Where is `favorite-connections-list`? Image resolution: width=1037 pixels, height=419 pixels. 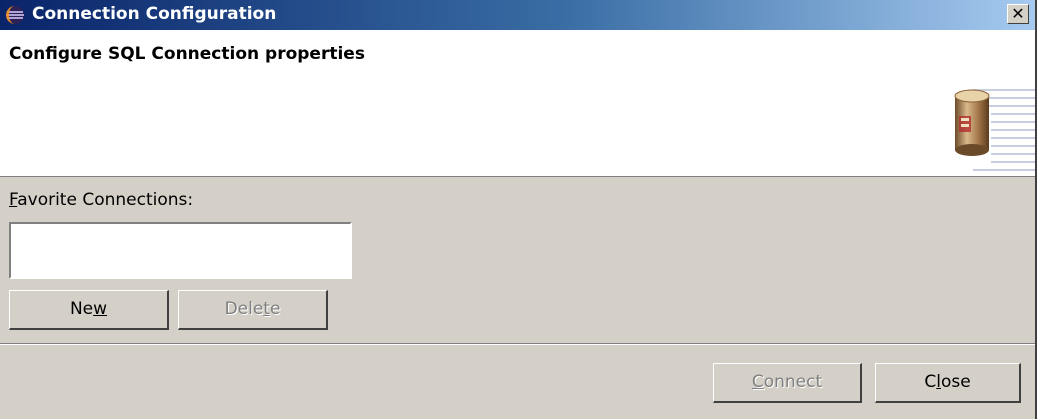
favorite-connections-list is located at coordinates (180, 250).